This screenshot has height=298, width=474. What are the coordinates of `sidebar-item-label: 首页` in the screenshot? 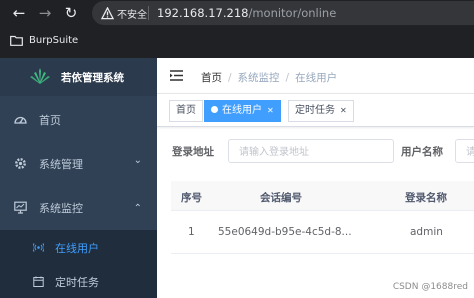 It's located at (50, 120).